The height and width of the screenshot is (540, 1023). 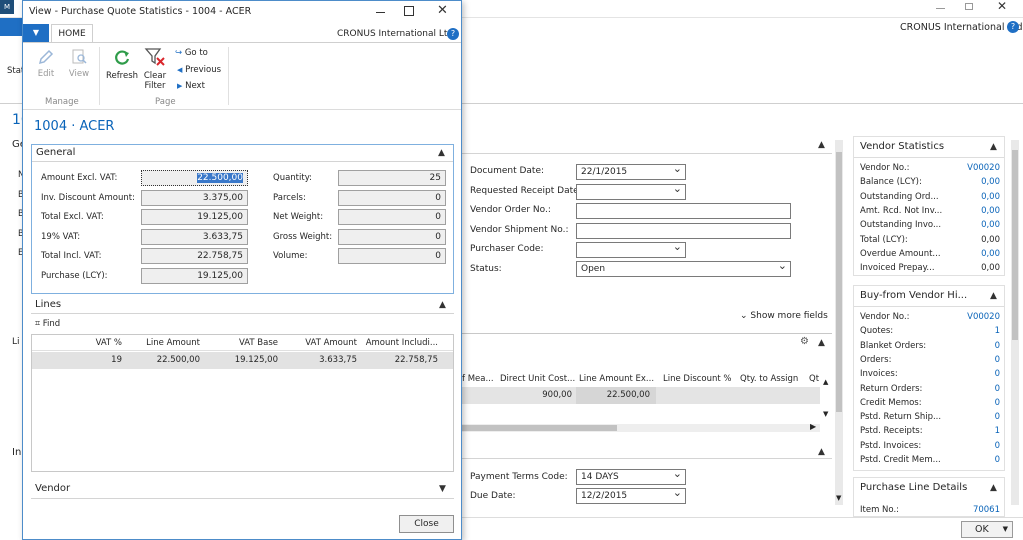 What do you see at coordinates (46, 63) in the screenshot?
I see `edit-button: Edit` at bounding box center [46, 63].